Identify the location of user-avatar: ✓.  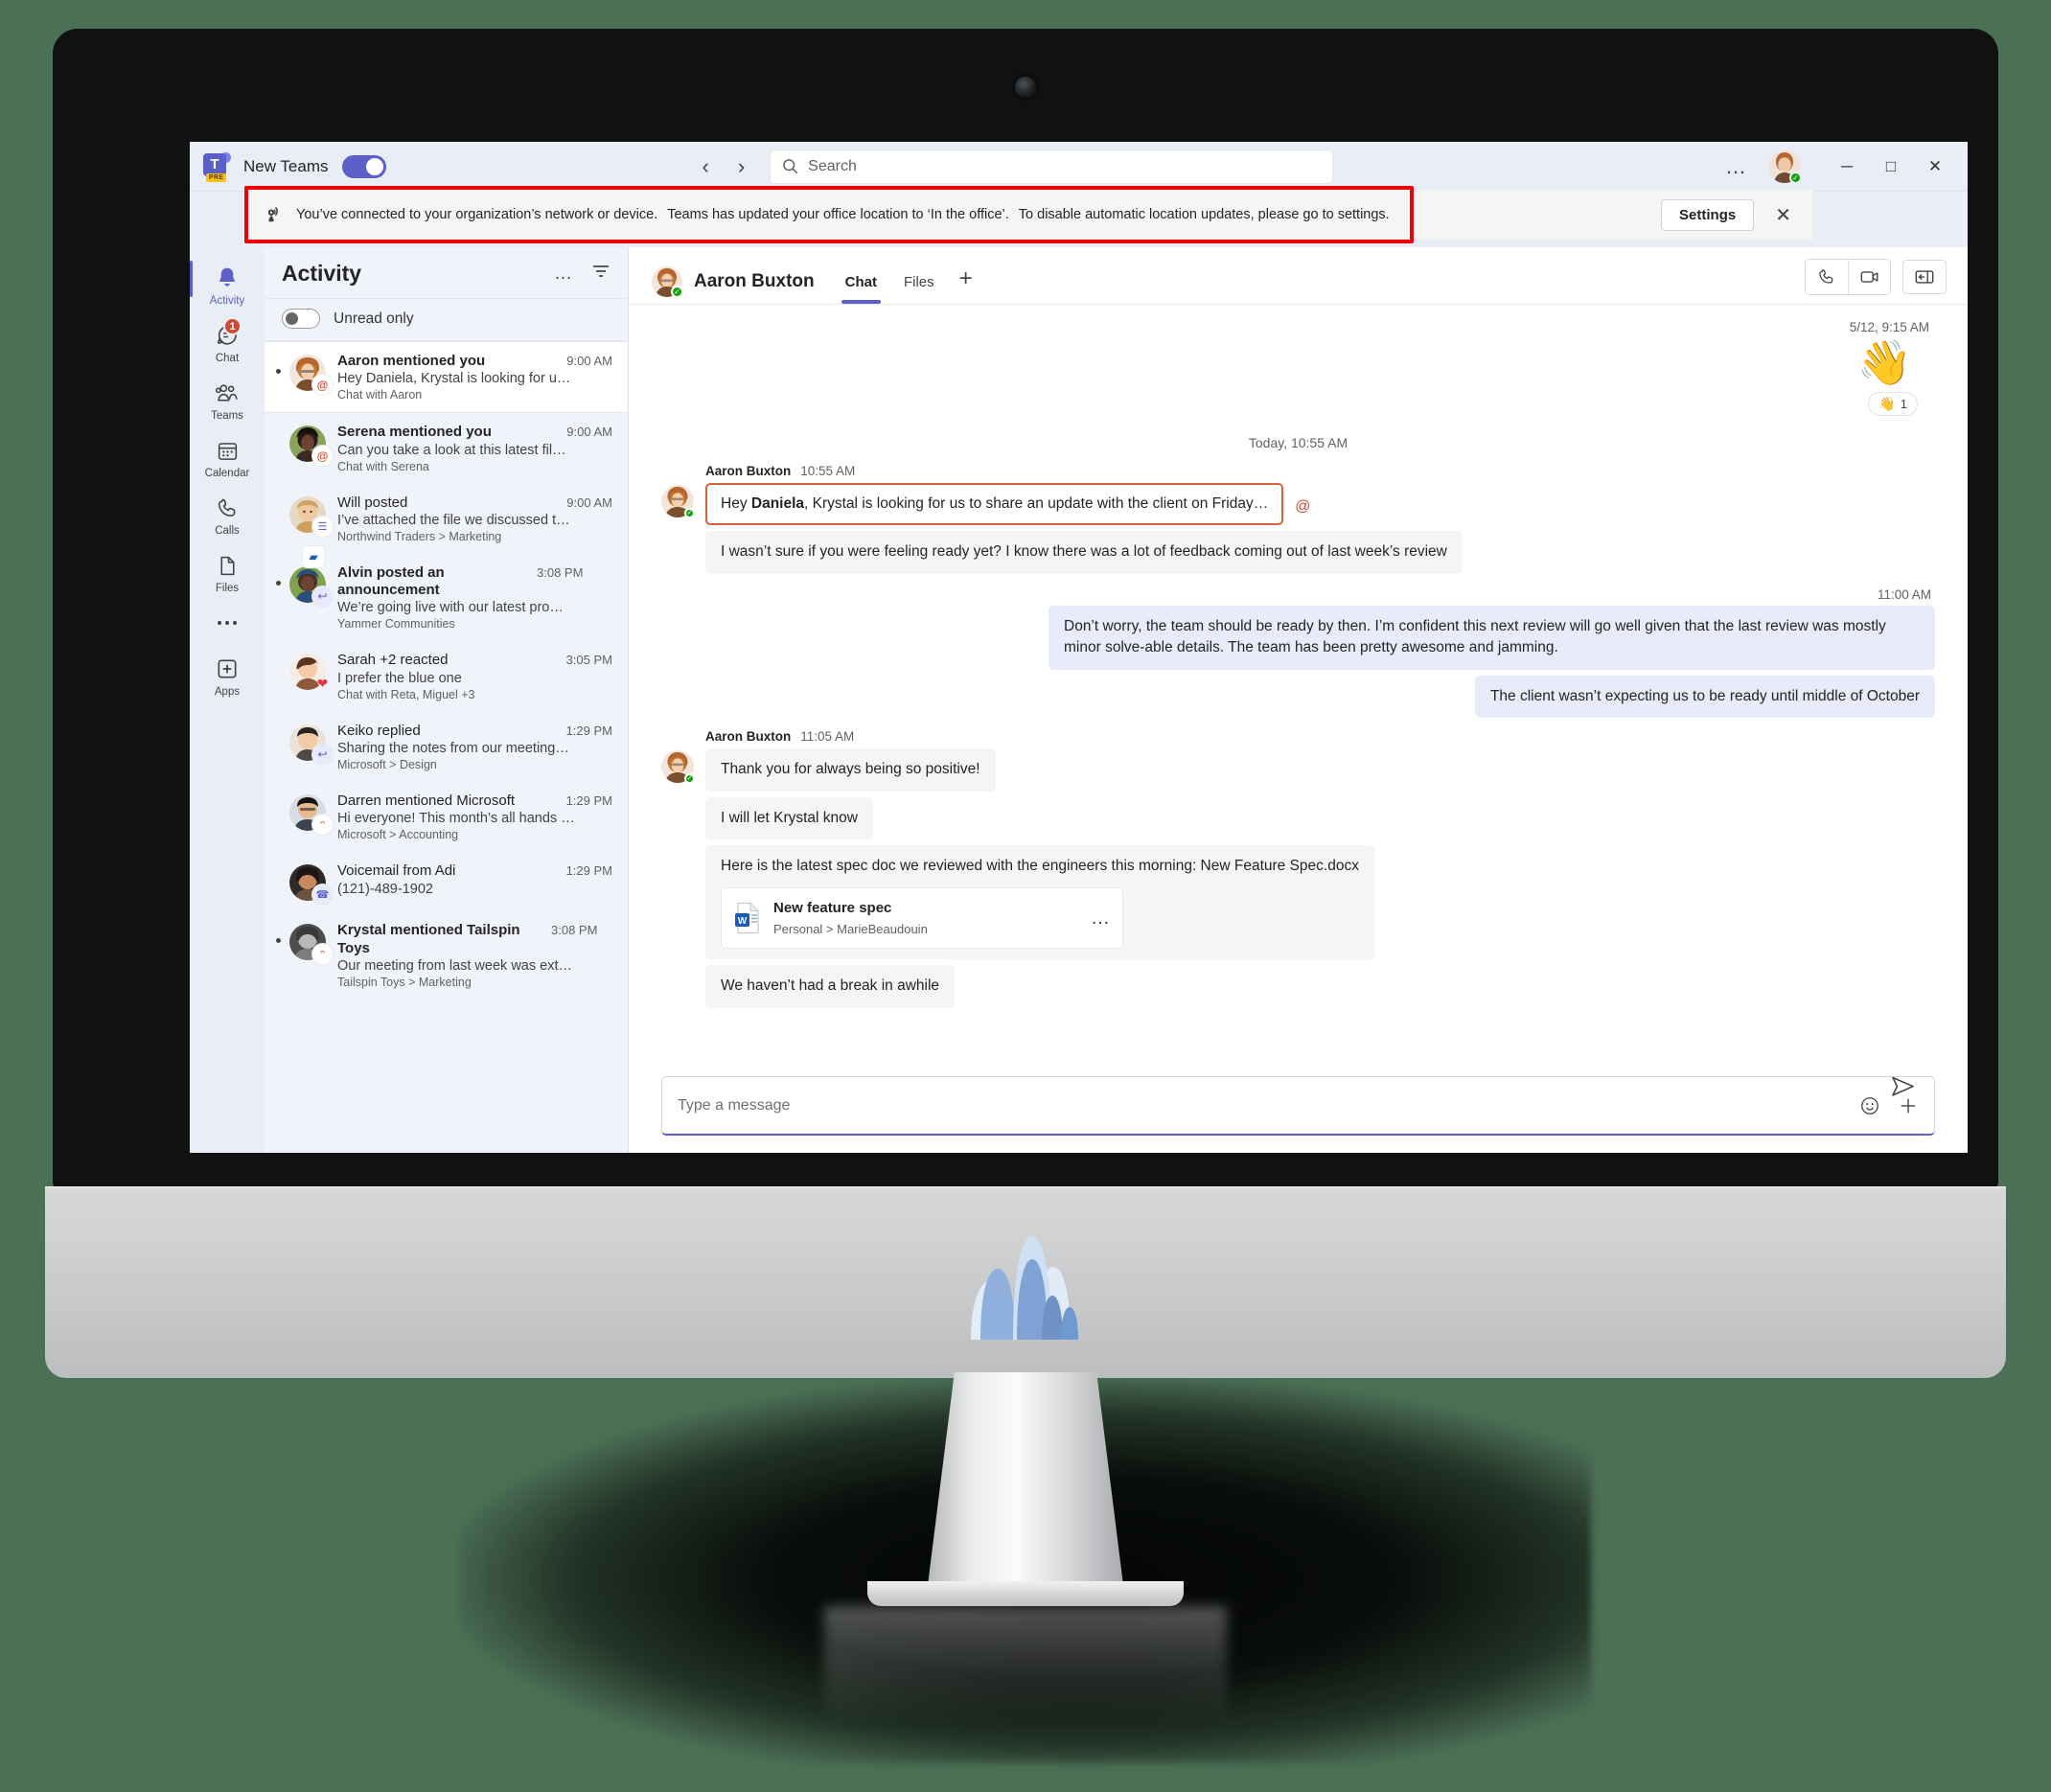
(1785, 166).